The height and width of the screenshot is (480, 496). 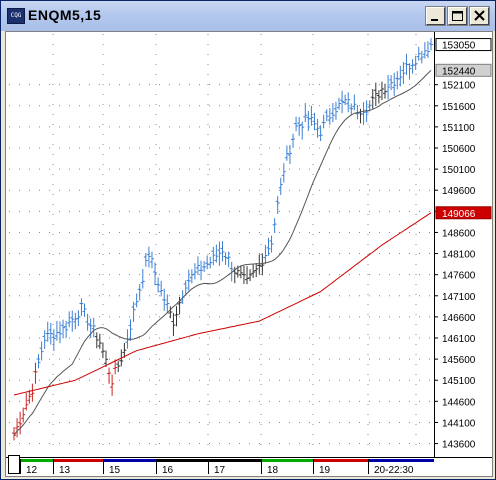 I want to click on price-label: 151600, so click(x=459, y=107).